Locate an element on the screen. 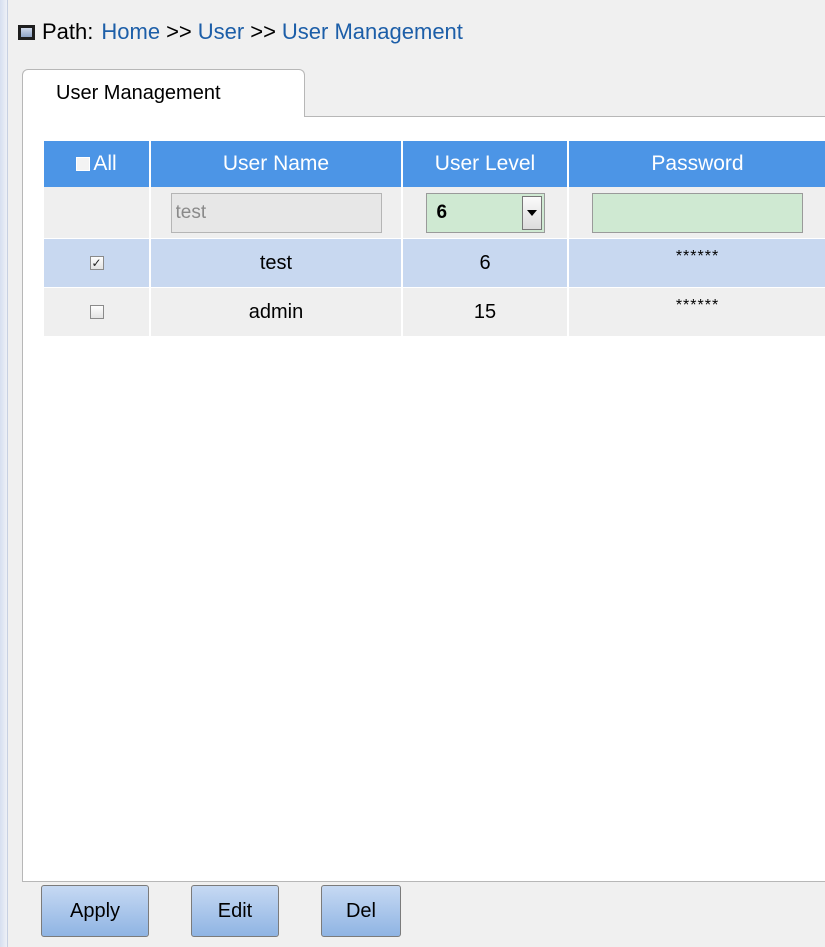  breadcrumb-home: Home is located at coordinates (130, 32).